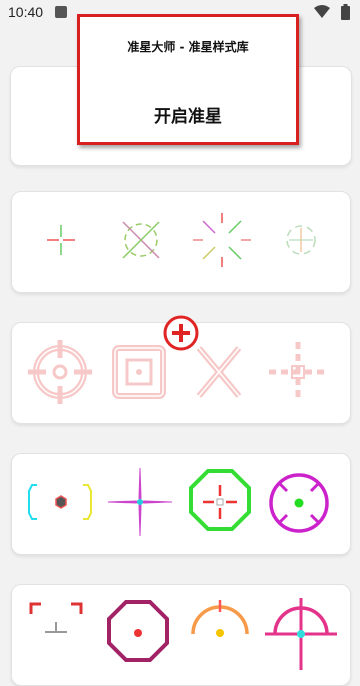  Describe the element at coordinates (345, 12) in the screenshot. I see `battery-icon` at that location.